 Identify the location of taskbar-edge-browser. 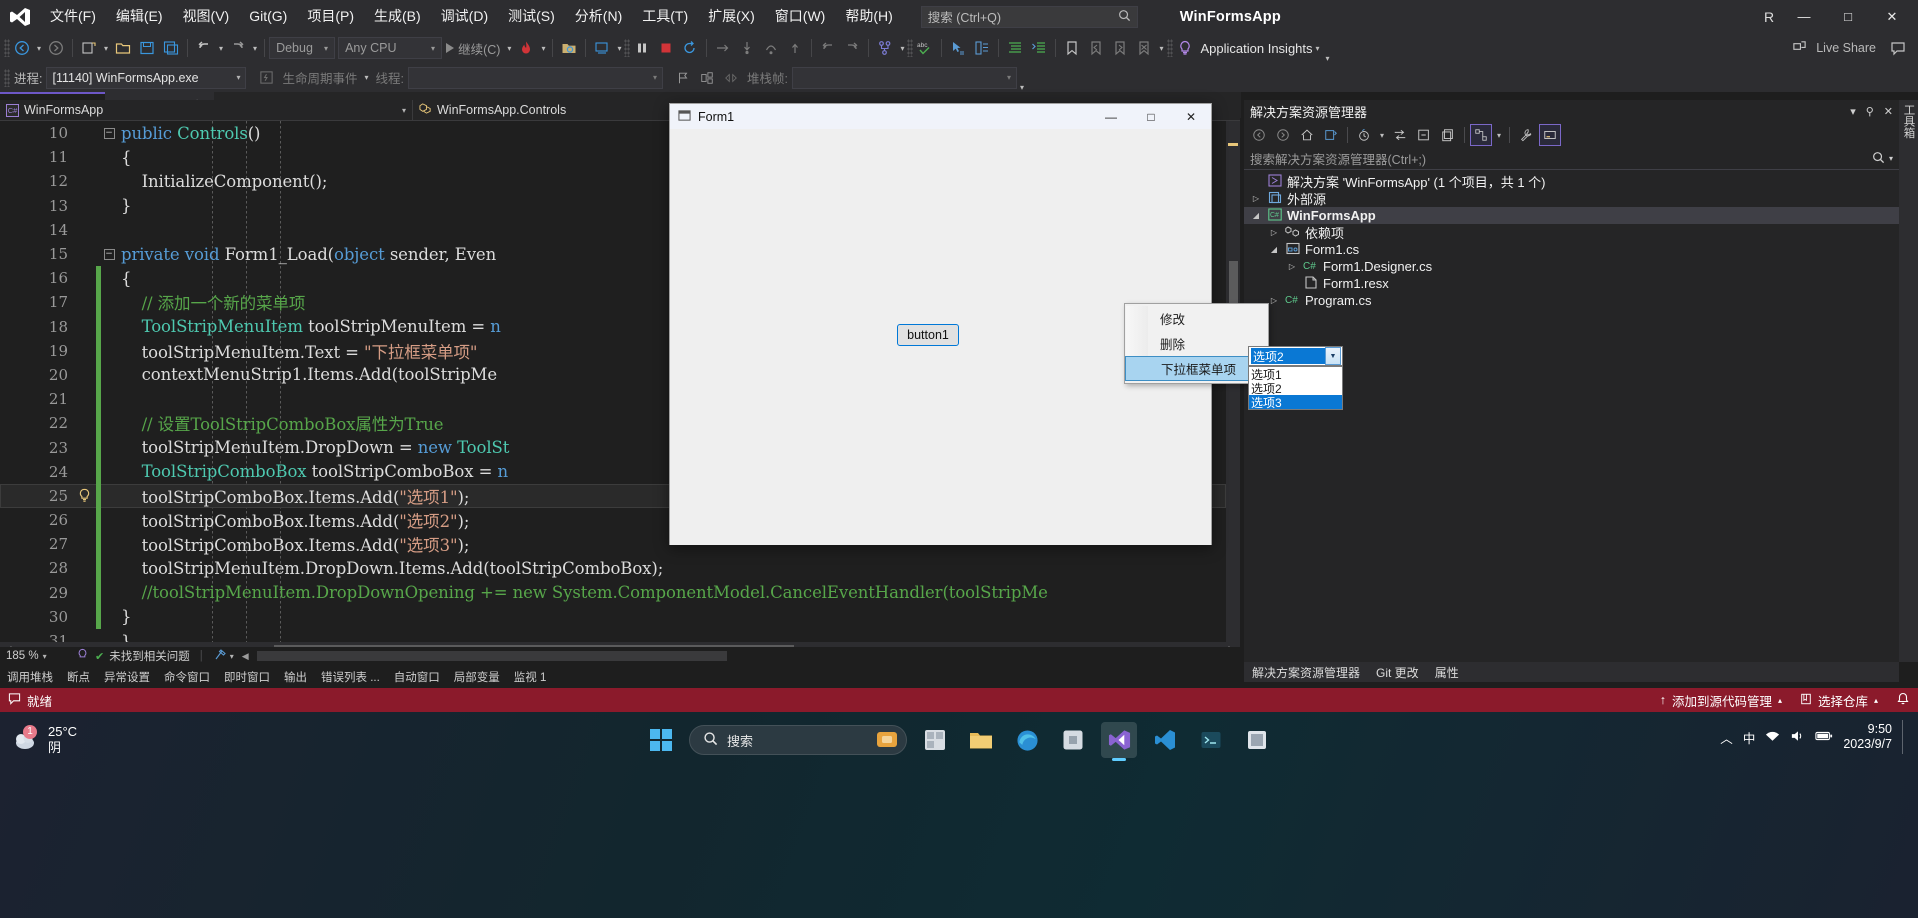
(1027, 740).